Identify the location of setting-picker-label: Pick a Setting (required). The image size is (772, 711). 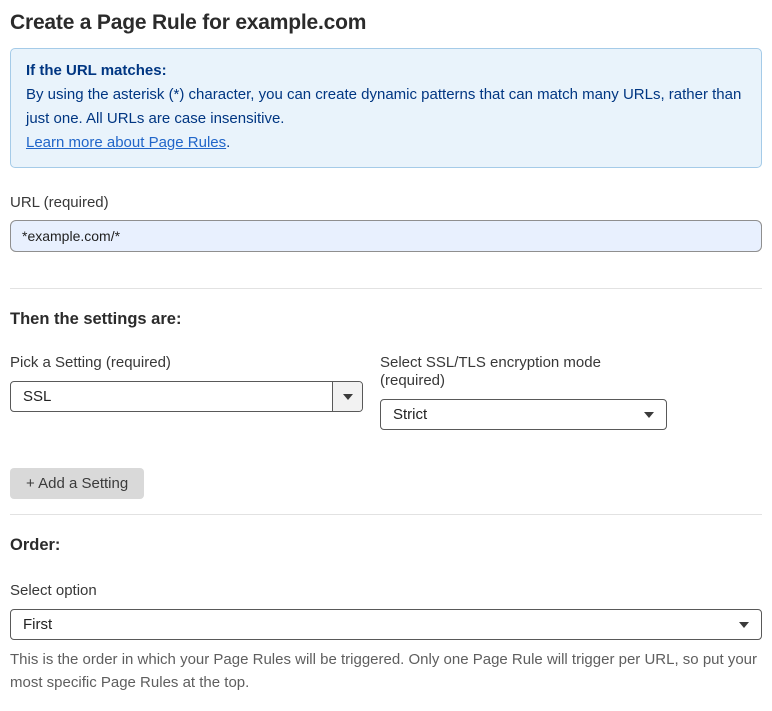
(90, 362).